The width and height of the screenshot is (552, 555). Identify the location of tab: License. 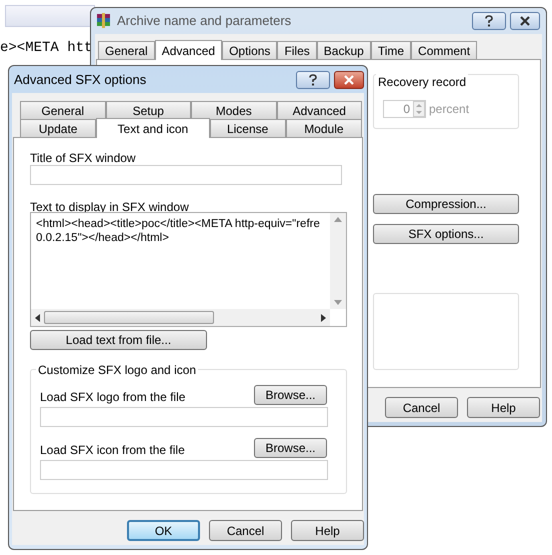
(248, 128).